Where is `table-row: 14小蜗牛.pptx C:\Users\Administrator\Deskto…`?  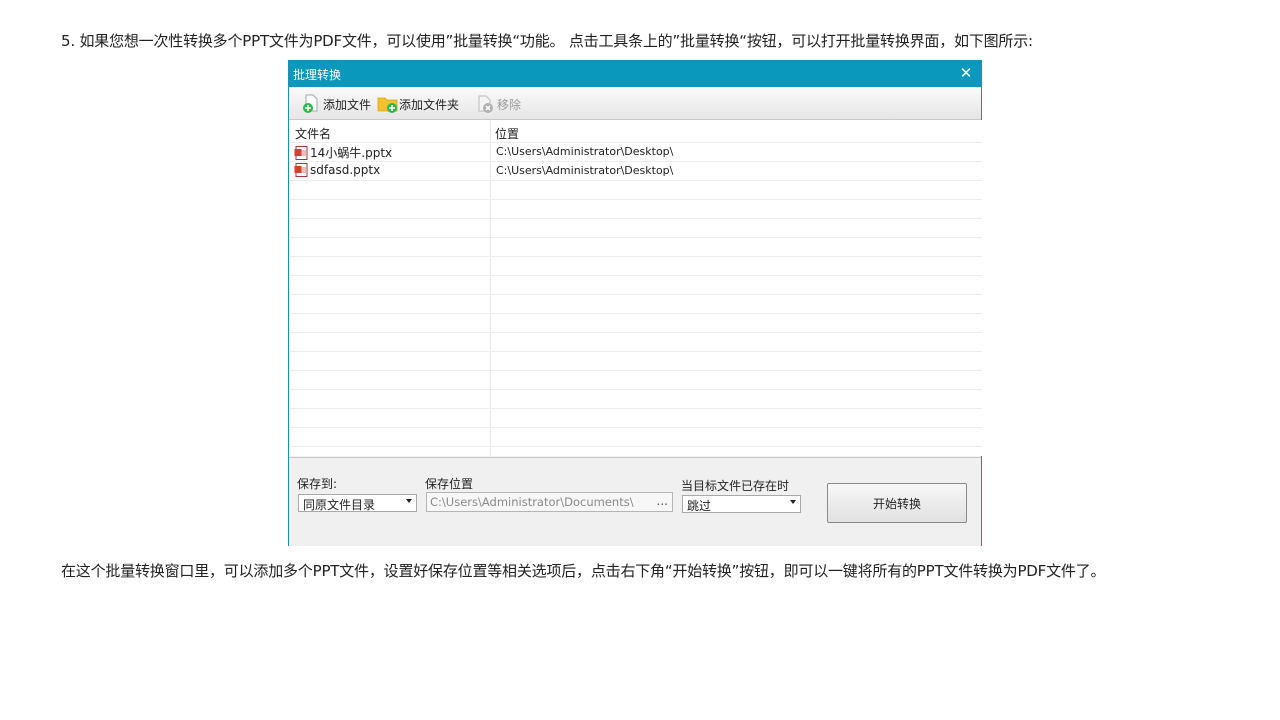
table-row: 14小蜗牛.pptx C:\Users\Administrator\Deskto… is located at coordinates (636, 151).